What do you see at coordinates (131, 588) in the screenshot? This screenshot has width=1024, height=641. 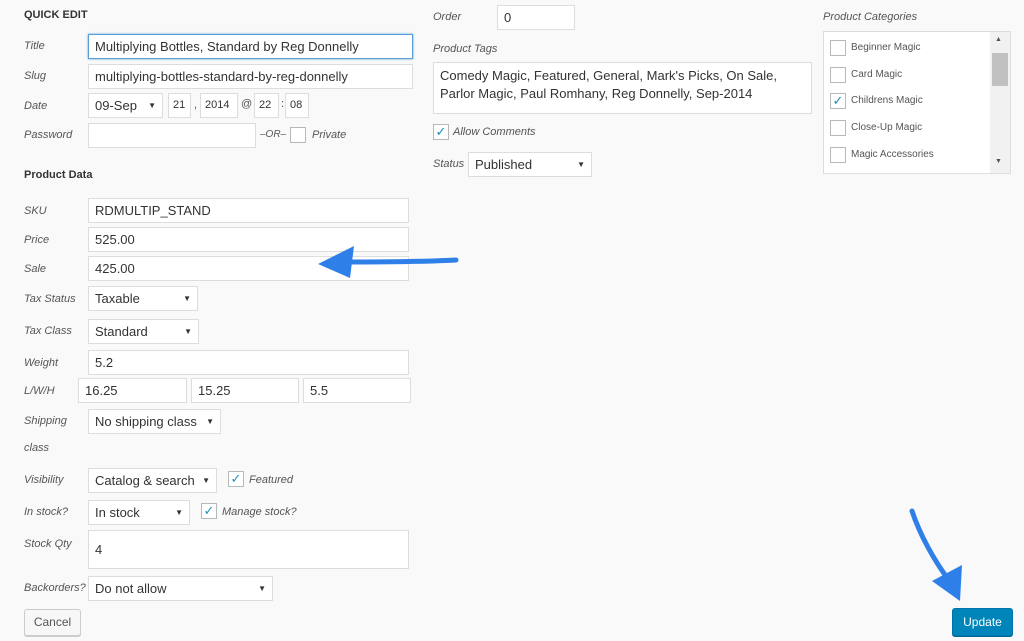 I see `backorders-value: Do not allow` at bounding box center [131, 588].